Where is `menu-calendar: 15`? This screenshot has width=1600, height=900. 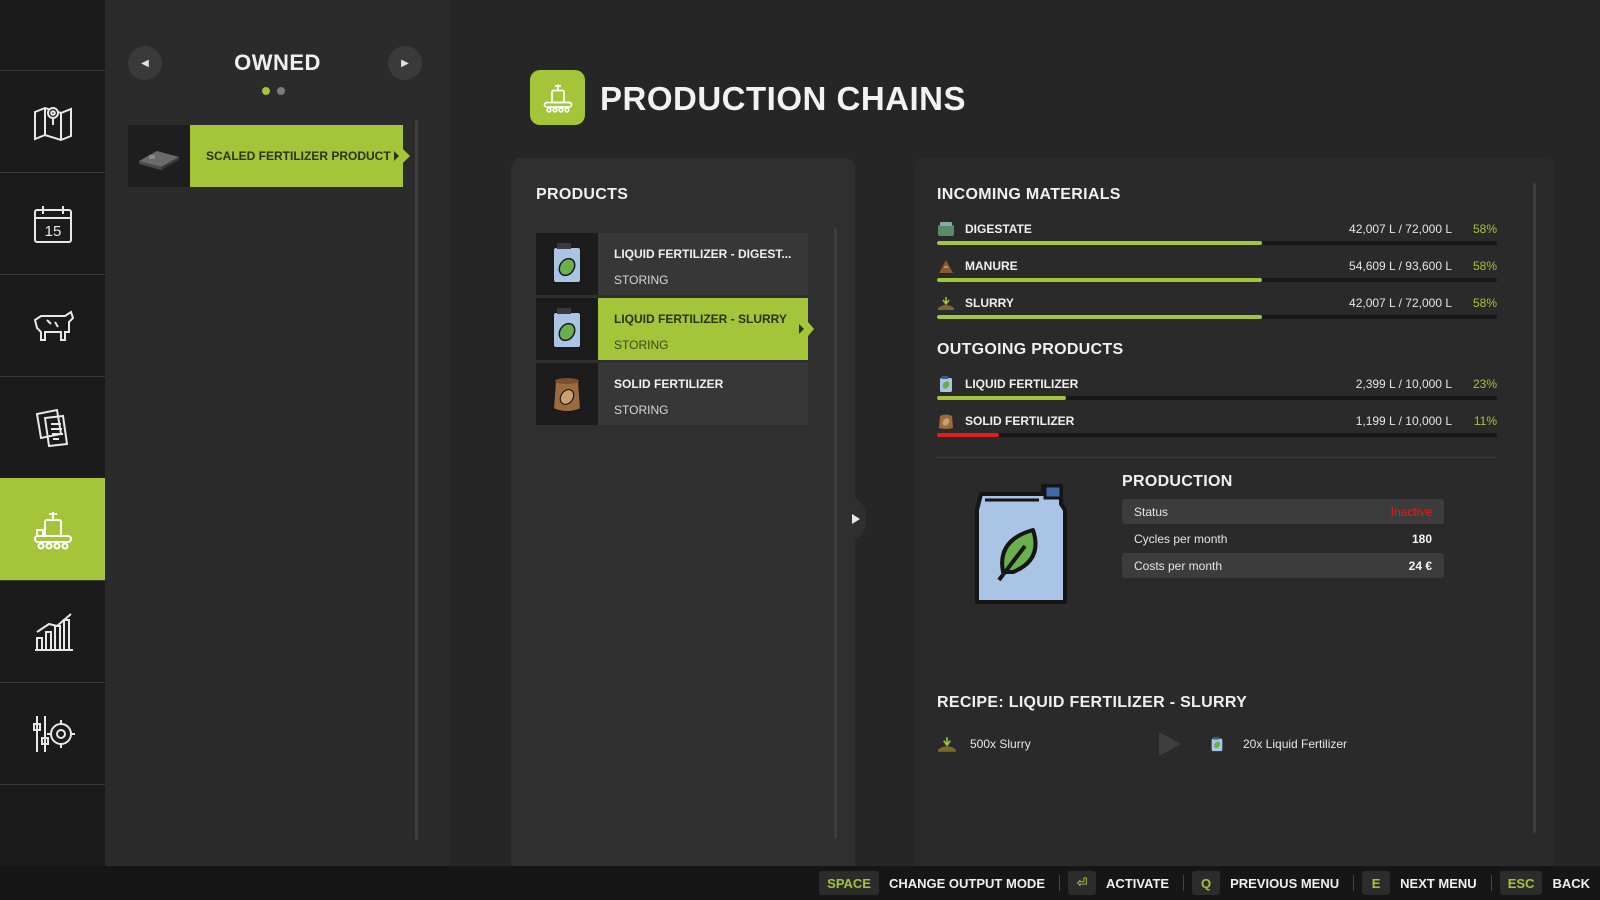
menu-calendar: 15 is located at coordinates (52, 223).